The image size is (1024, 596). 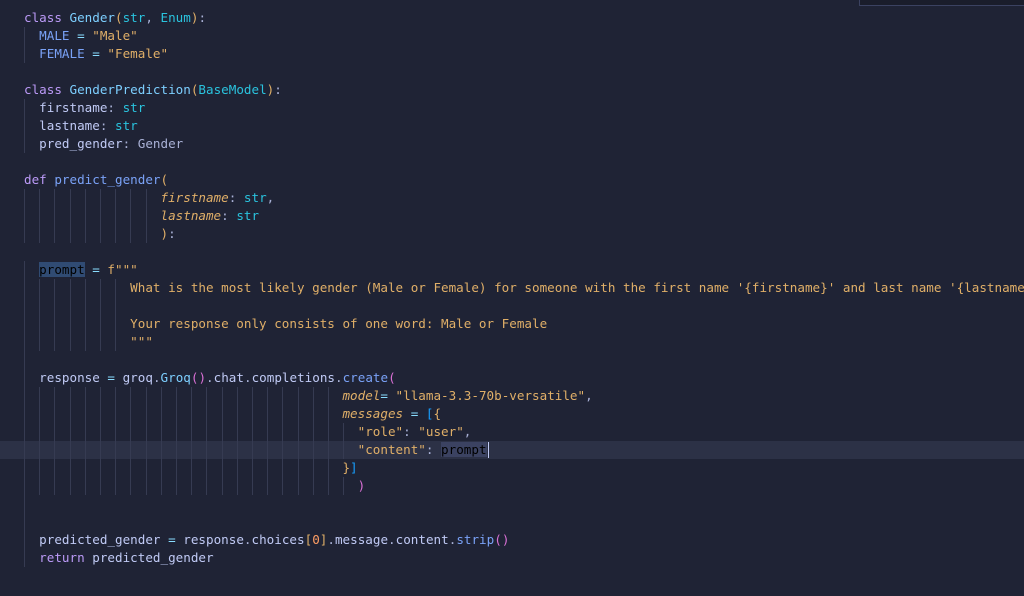 I want to click on code-text: class Gender(str, Enum):, so click(x=115, y=18).